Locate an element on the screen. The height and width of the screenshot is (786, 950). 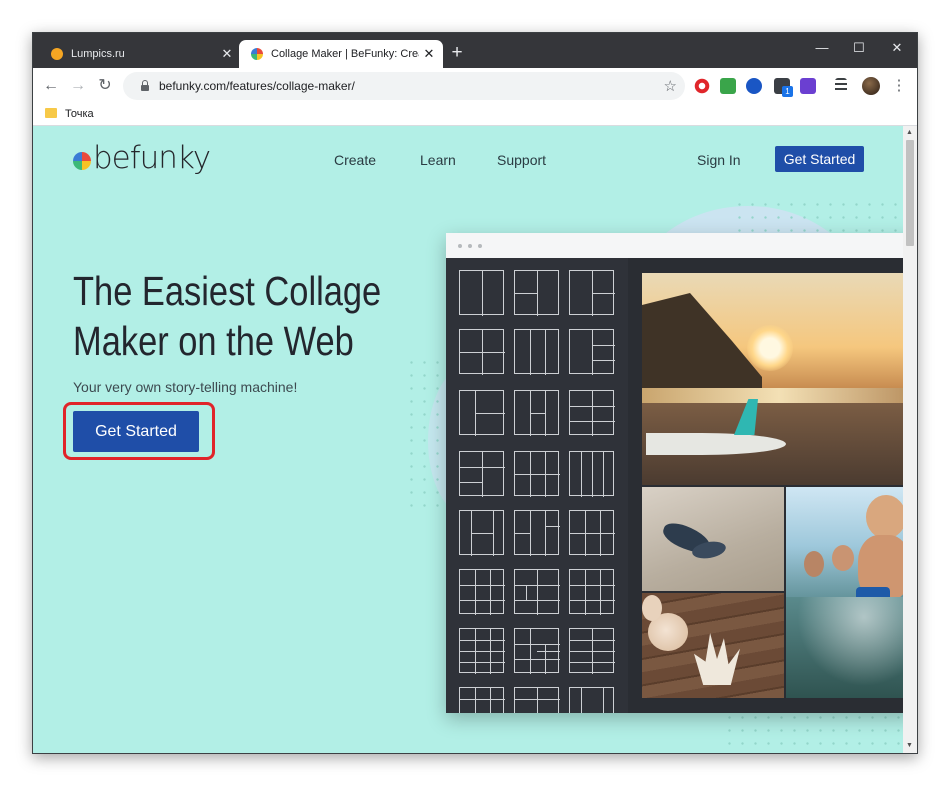
nav-create: Create is located at coordinates (355, 160).